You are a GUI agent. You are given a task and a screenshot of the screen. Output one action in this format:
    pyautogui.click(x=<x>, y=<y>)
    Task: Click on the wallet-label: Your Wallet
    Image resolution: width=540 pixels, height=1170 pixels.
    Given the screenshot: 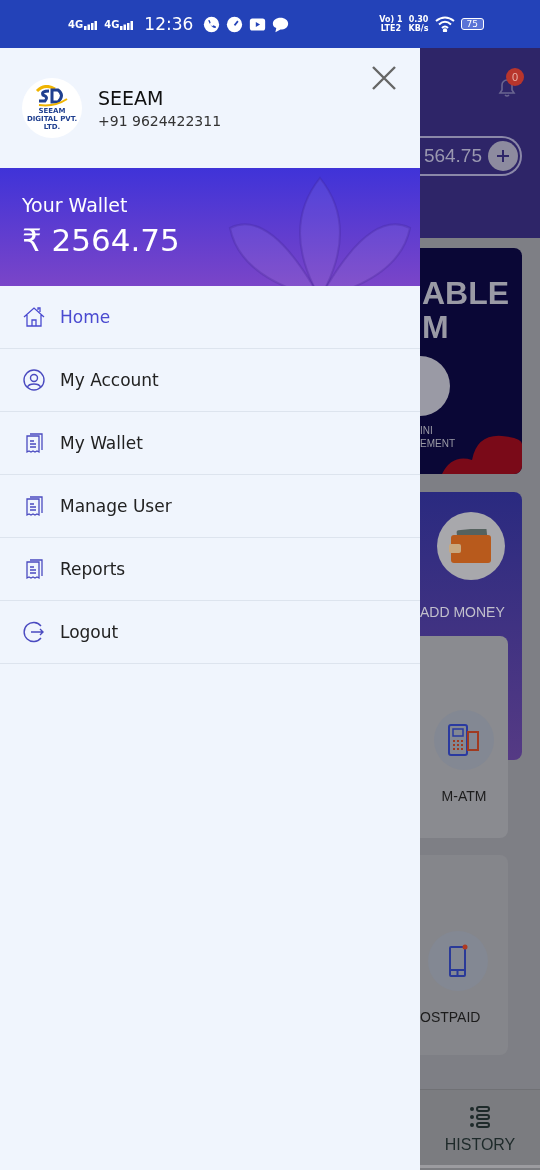 What is the action you would take?
    pyautogui.click(x=75, y=205)
    